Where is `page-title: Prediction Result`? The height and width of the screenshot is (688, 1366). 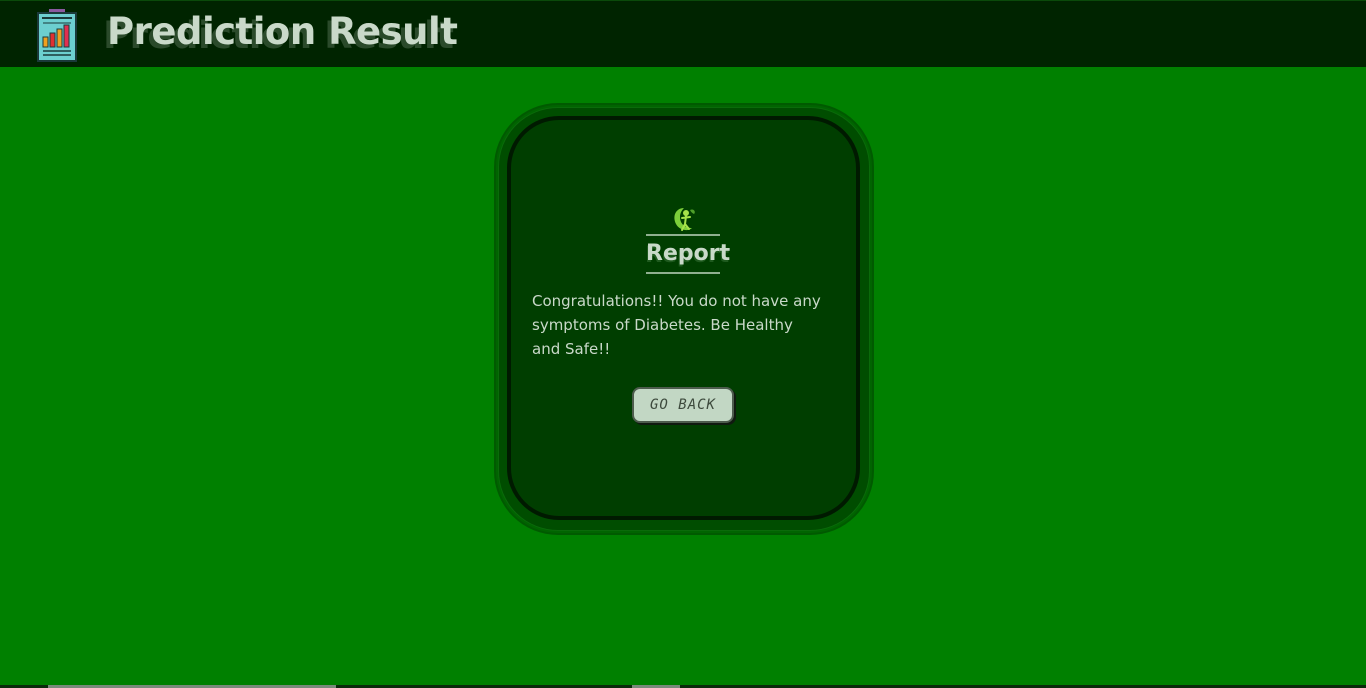
page-title: Prediction Result is located at coordinates (282, 31).